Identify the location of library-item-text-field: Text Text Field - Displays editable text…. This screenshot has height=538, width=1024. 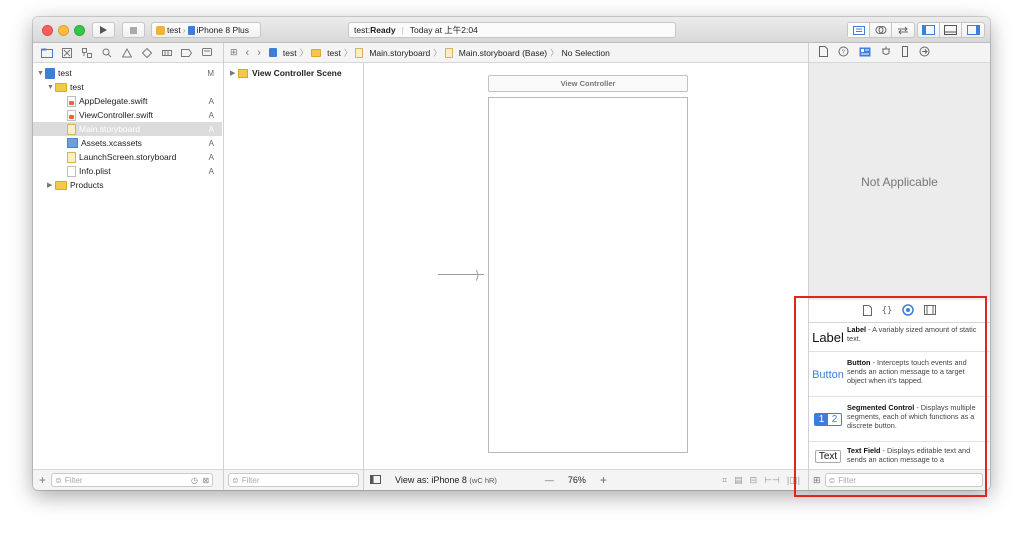
(899, 456).